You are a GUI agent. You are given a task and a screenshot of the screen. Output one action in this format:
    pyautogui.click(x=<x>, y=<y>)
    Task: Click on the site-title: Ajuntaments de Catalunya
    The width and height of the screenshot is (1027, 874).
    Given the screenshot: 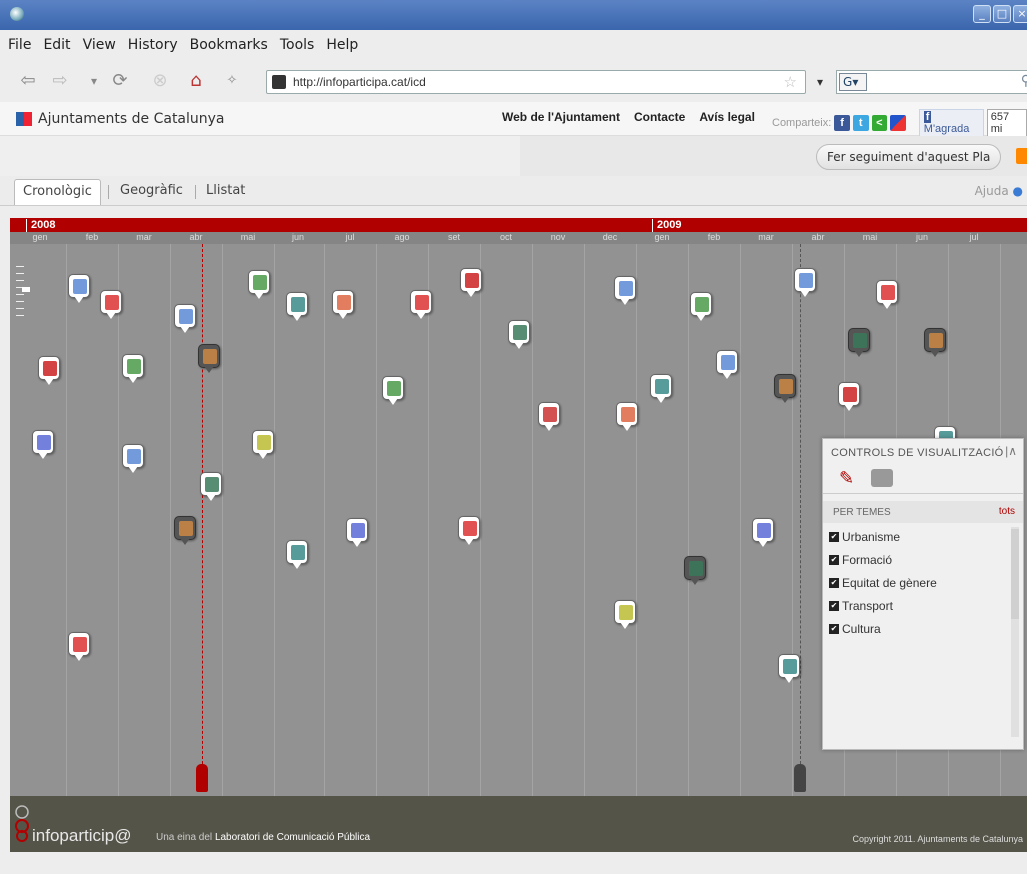 What is the action you would take?
    pyautogui.click(x=131, y=119)
    